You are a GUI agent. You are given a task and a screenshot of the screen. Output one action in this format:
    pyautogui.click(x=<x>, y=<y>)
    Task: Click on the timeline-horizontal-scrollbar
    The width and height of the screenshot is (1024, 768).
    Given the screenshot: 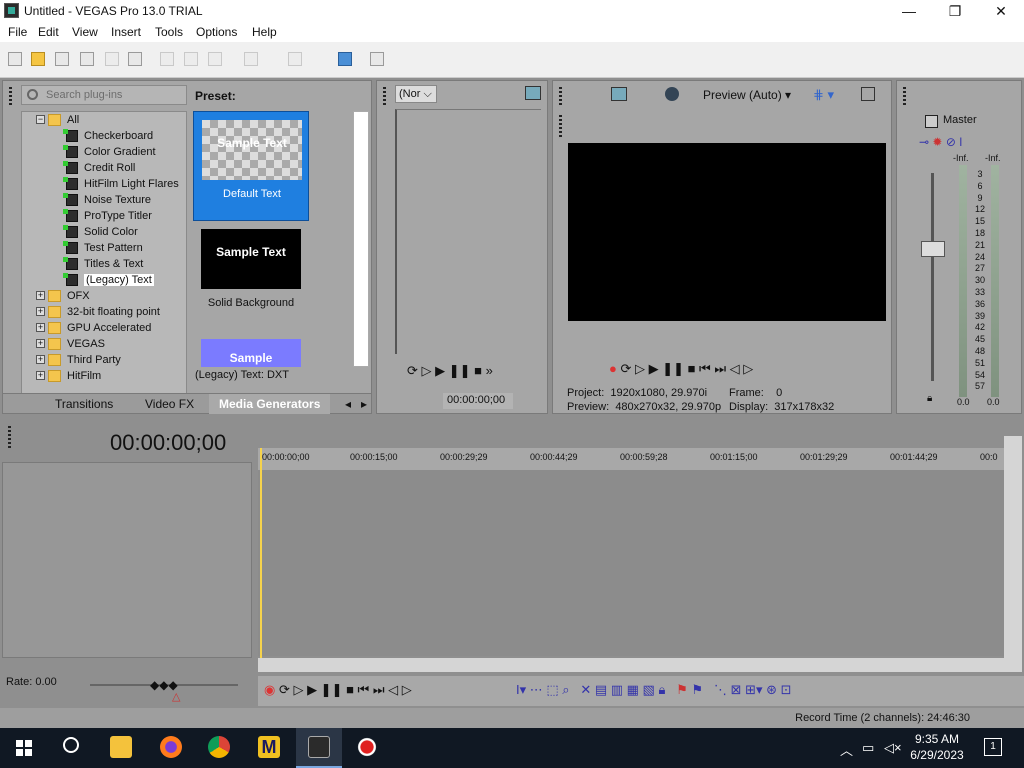 What is the action you would take?
    pyautogui.click(x=640, y=665)
    